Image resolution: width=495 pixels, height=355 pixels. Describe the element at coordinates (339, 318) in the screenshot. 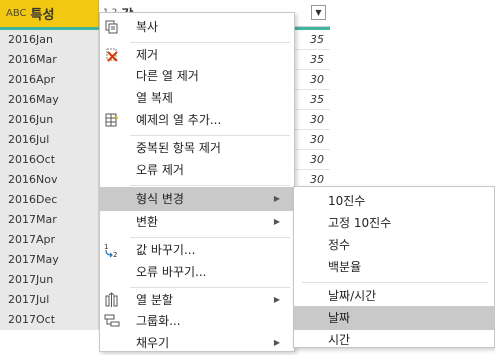

I see `submenu-item-label: 날짜` at that location.